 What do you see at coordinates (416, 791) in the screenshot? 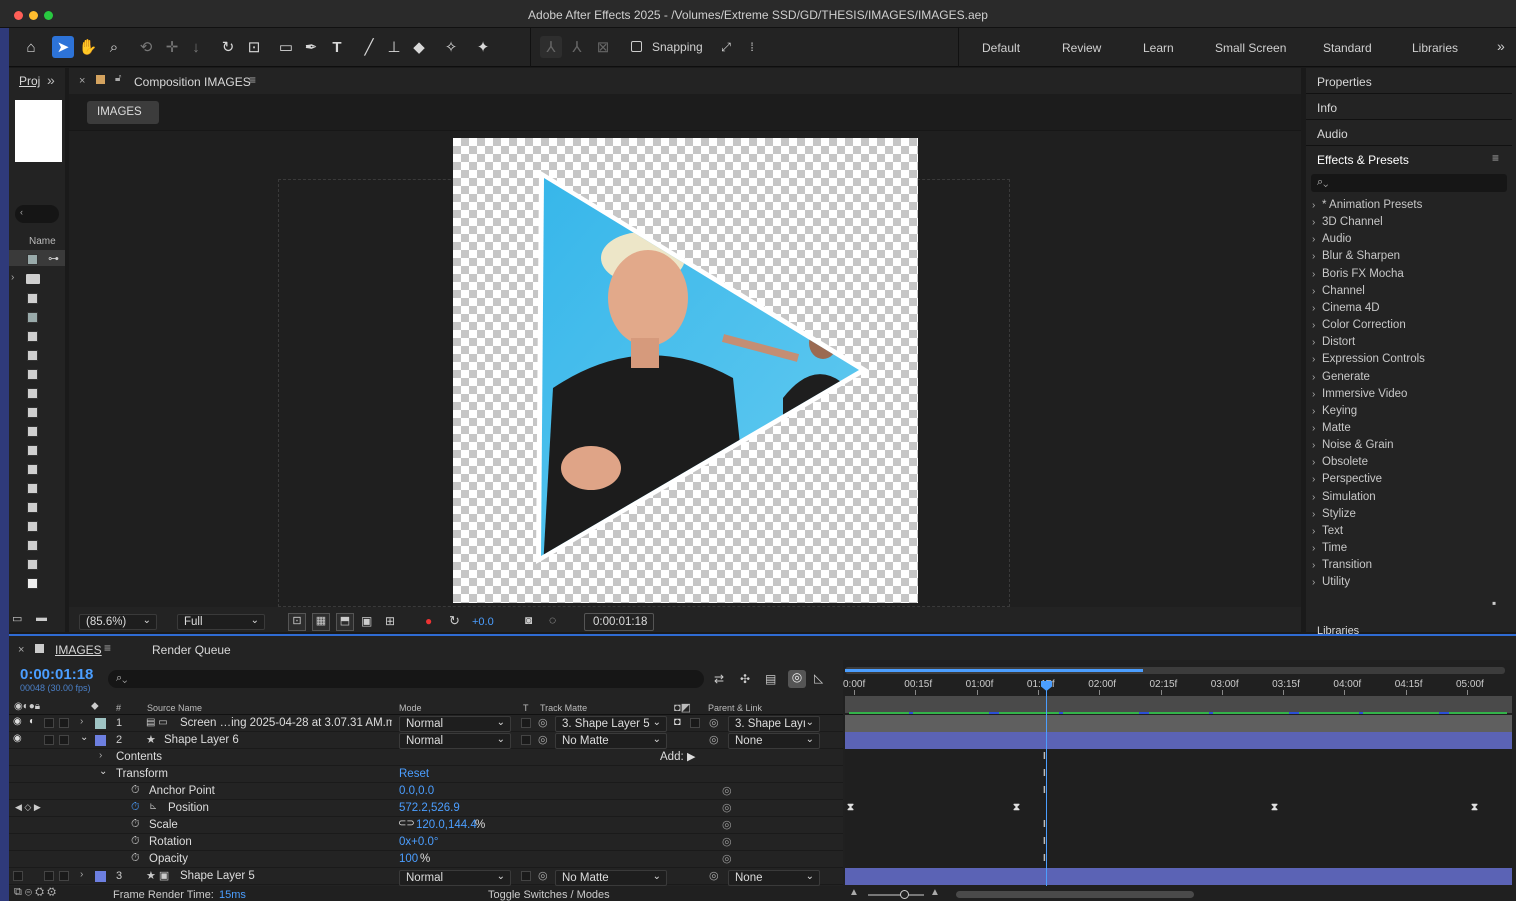
I see `anchor-point-value: 0.0,0.0` at bounding box center [416, 791].